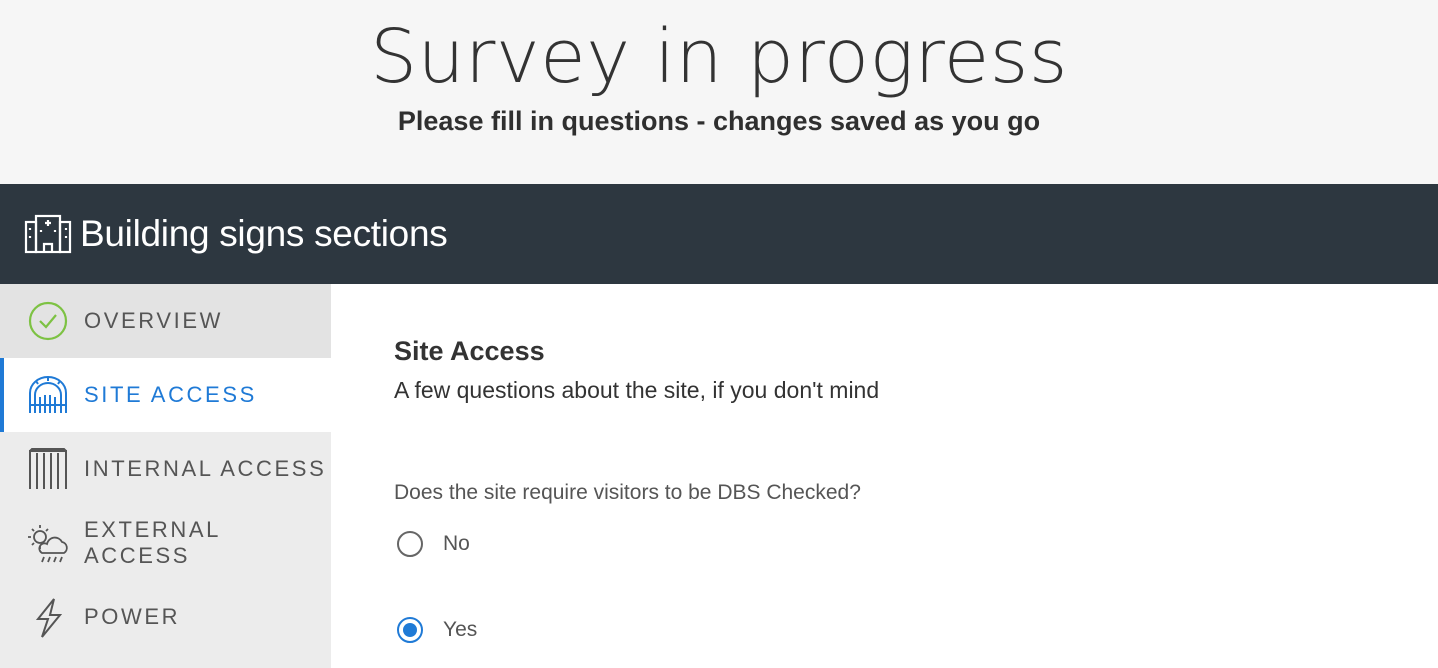  What do you see at coordinates (205, 468) in the screenshot?
I see `sidebar-item-label: INTERNAL ACCESS` at bounding box center [205, 468].